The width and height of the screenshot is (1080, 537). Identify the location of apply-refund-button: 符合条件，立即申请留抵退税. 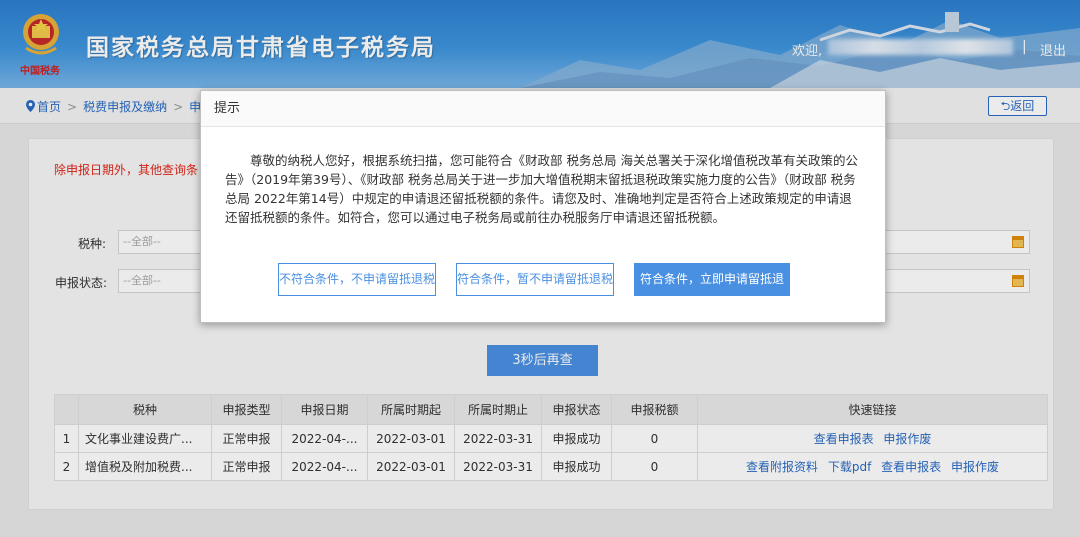
(712, 290).